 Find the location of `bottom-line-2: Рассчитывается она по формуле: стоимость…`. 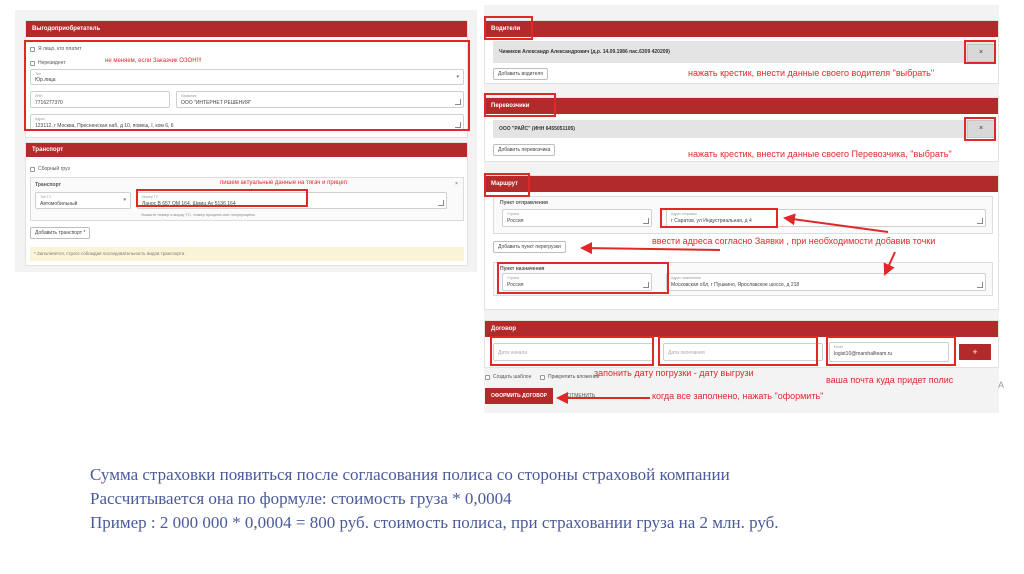

bottom-line-2: Рассчитывается она по формуле: стоимость… is located at coordinates (301, 498).